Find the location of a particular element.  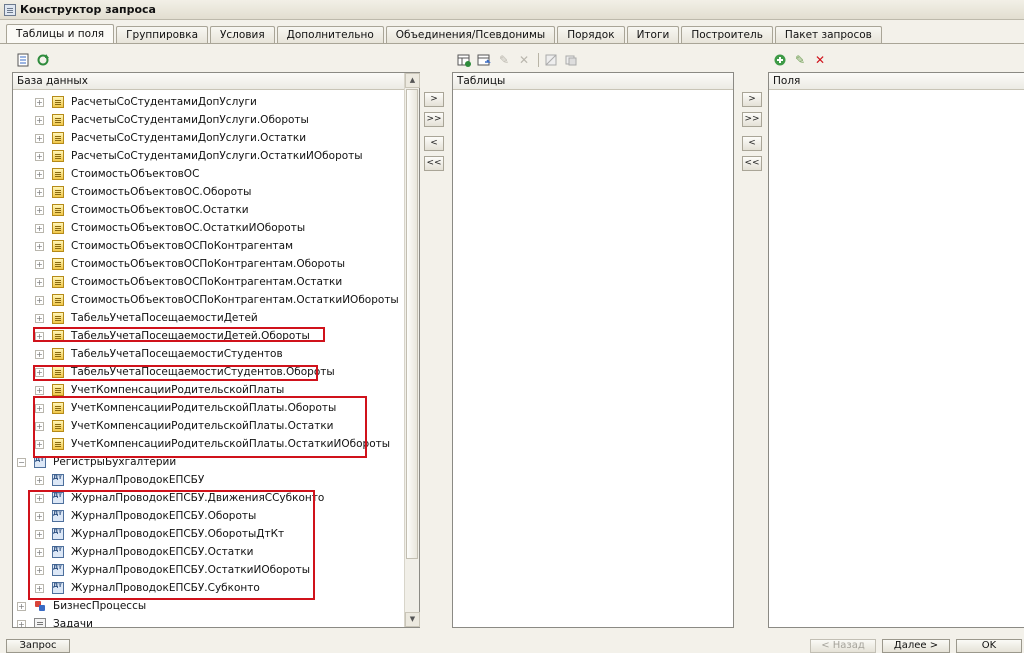

query-builder-icon is located at coordinates (10, 9).